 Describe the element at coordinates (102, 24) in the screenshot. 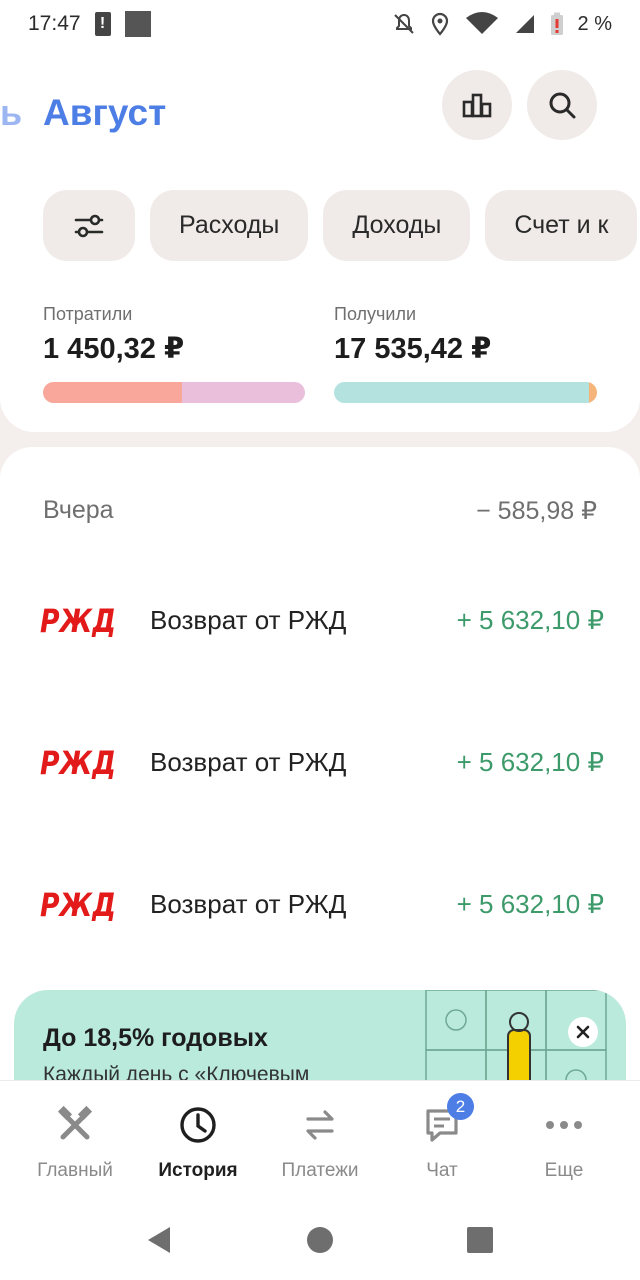

I see `alert-notification-icon: !` at that location.